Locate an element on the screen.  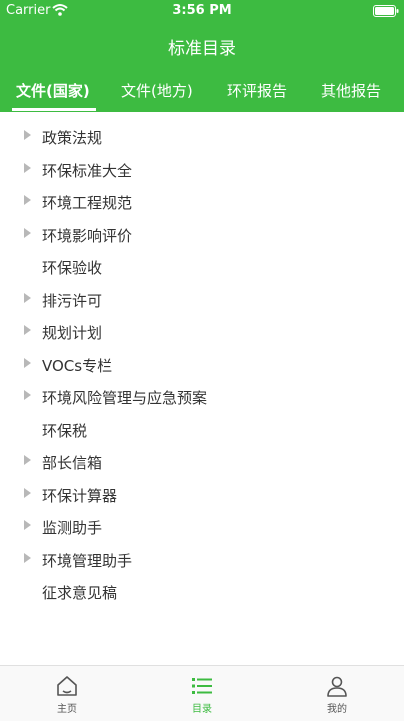
bottom-tab-catalog: 目录 is located at coordinates (202, 693).